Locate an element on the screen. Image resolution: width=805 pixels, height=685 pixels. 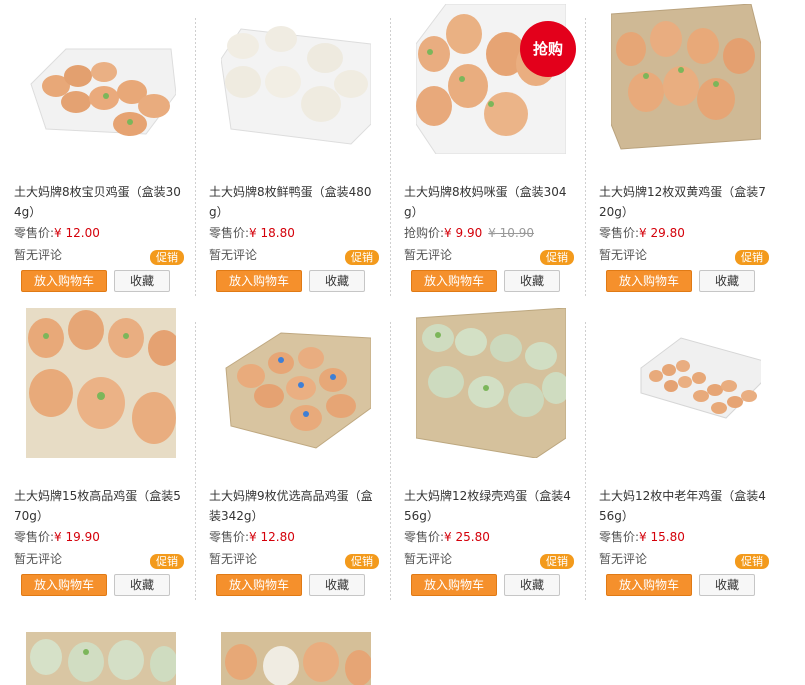
product-title: 土大妈牌9枚优选高品鸡蛋（盒装342g） is located at coordinates (295, 506).